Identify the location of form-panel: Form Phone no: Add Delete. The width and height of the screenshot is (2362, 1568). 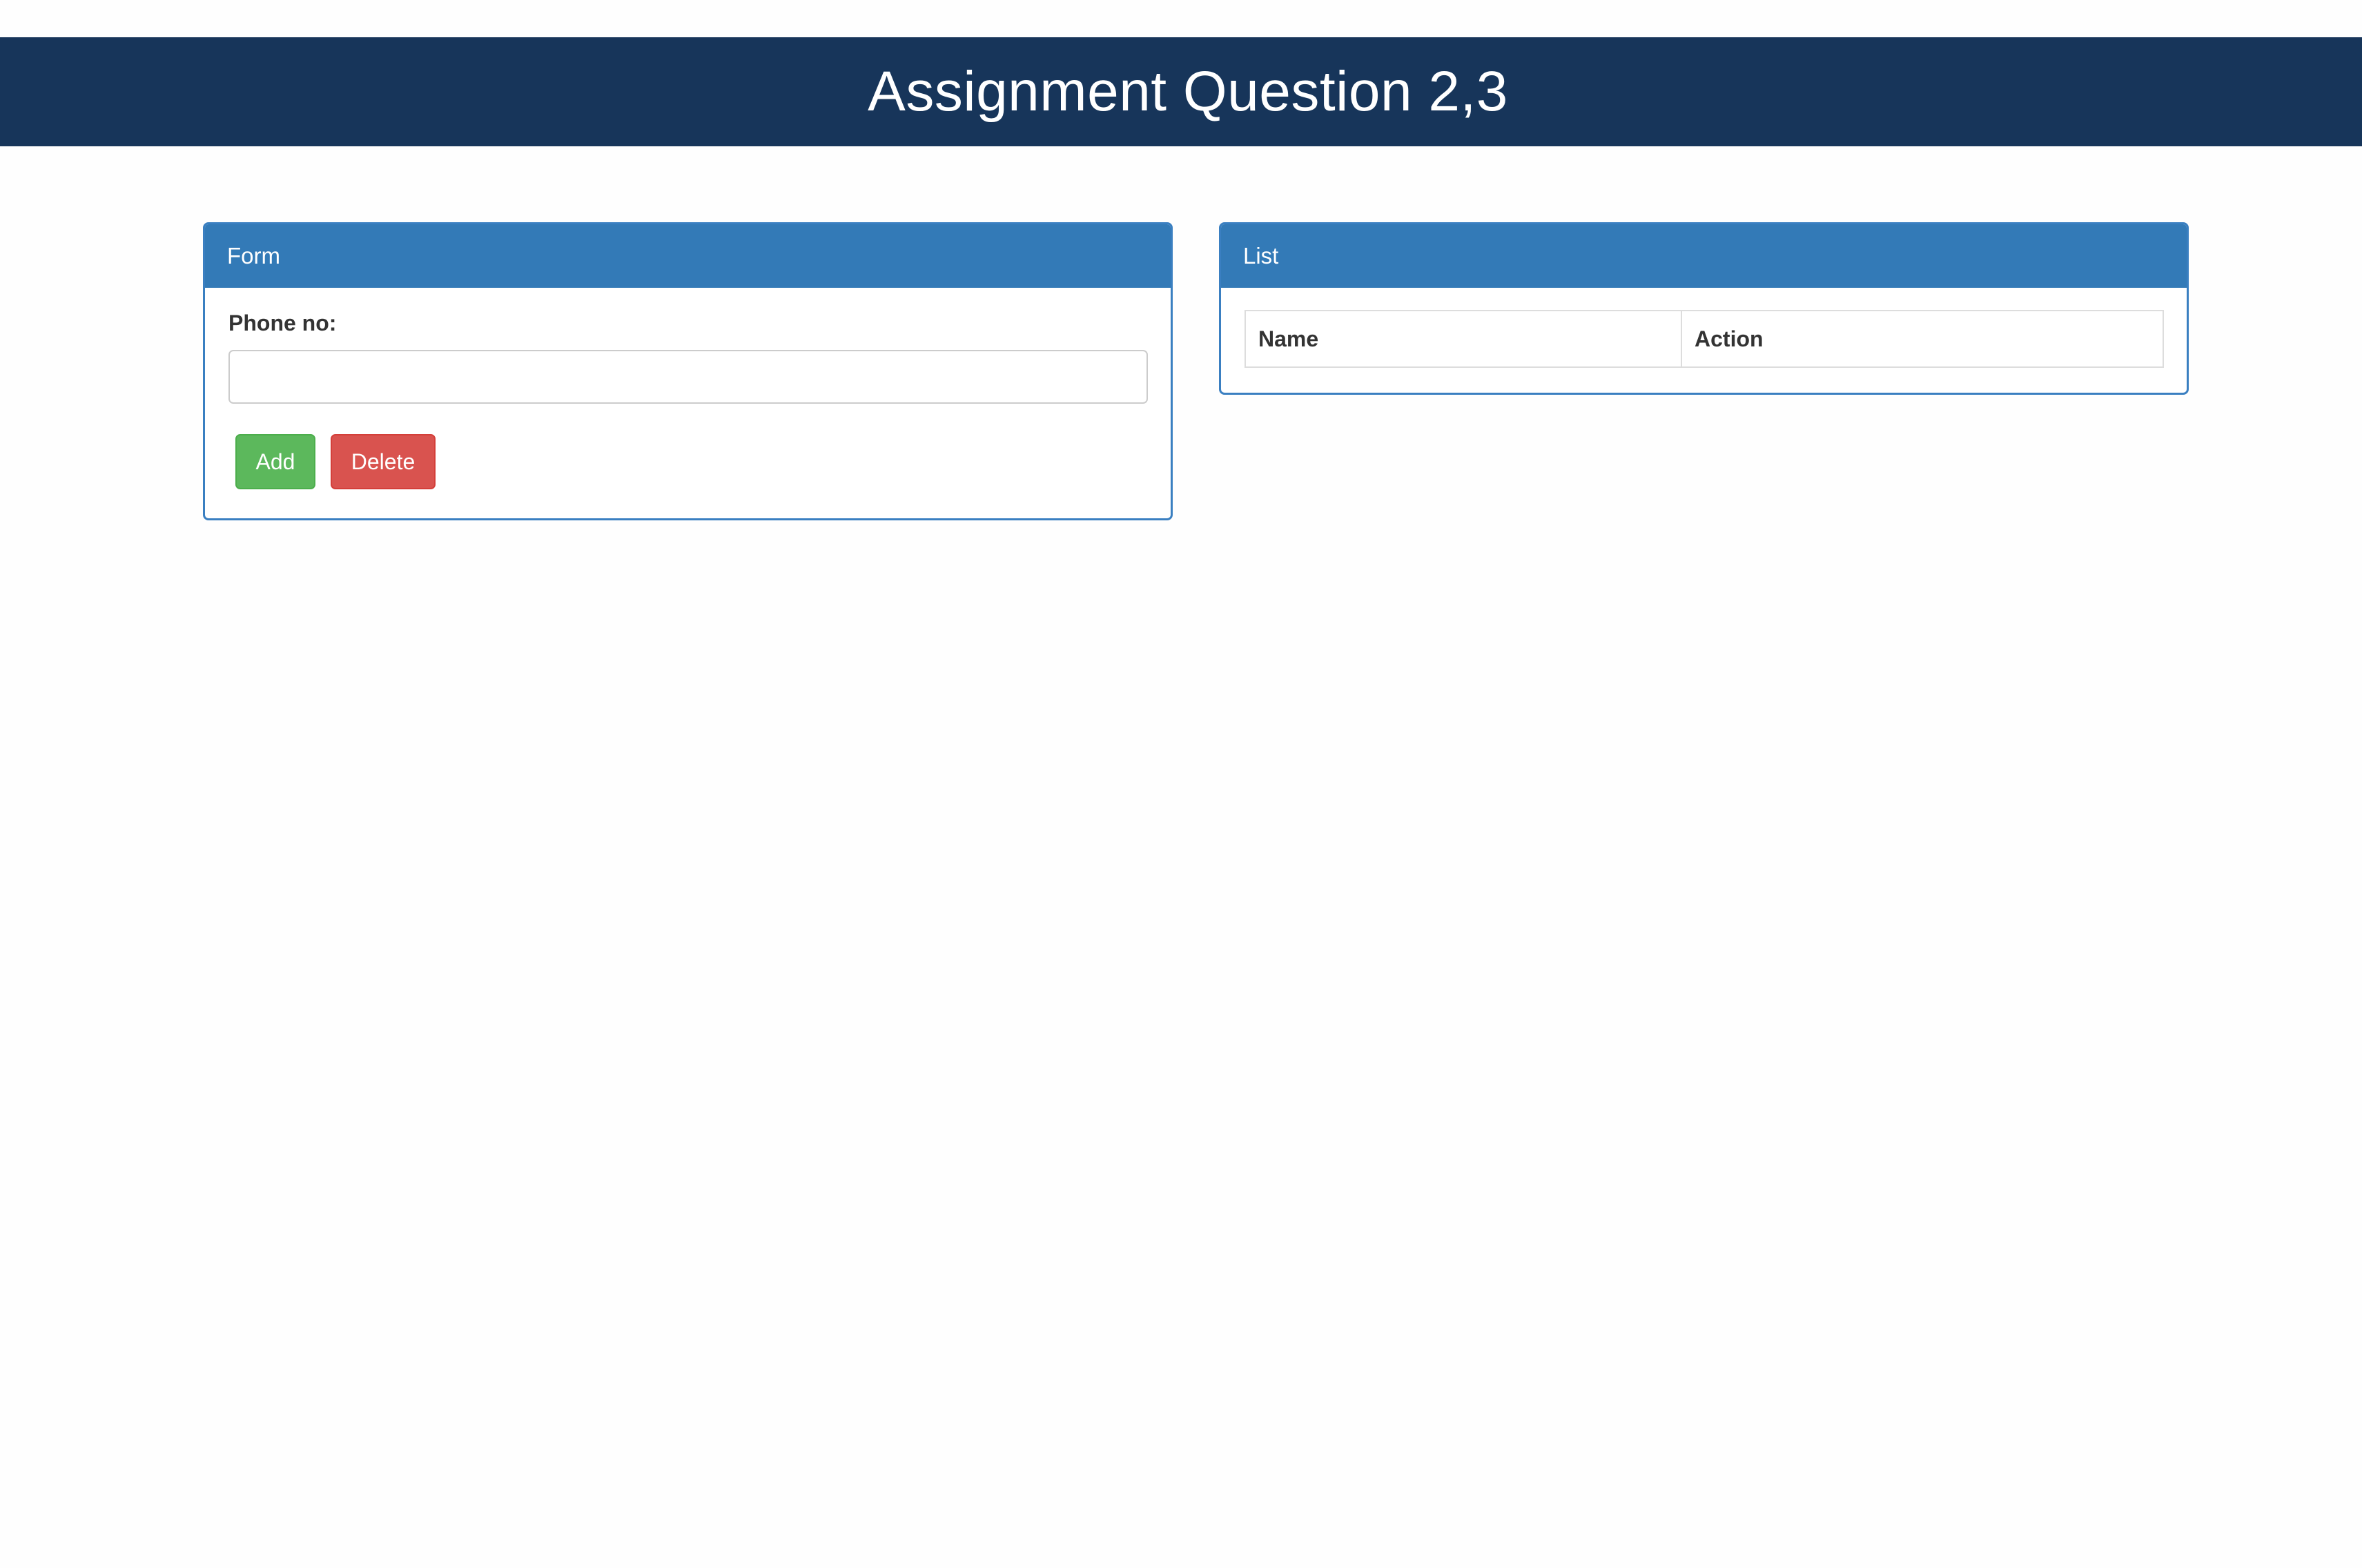
(688, 371).